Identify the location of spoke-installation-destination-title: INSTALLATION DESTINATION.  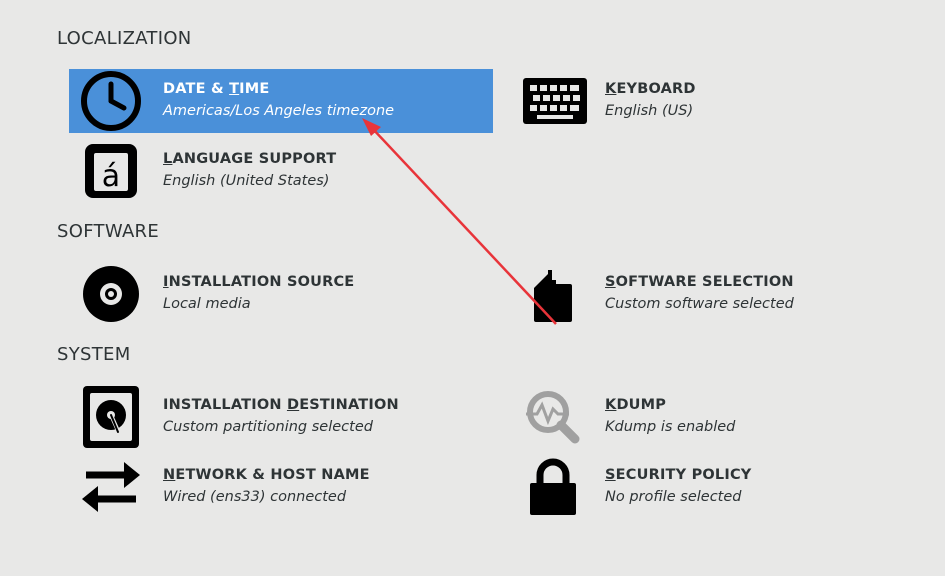
(281, 405).